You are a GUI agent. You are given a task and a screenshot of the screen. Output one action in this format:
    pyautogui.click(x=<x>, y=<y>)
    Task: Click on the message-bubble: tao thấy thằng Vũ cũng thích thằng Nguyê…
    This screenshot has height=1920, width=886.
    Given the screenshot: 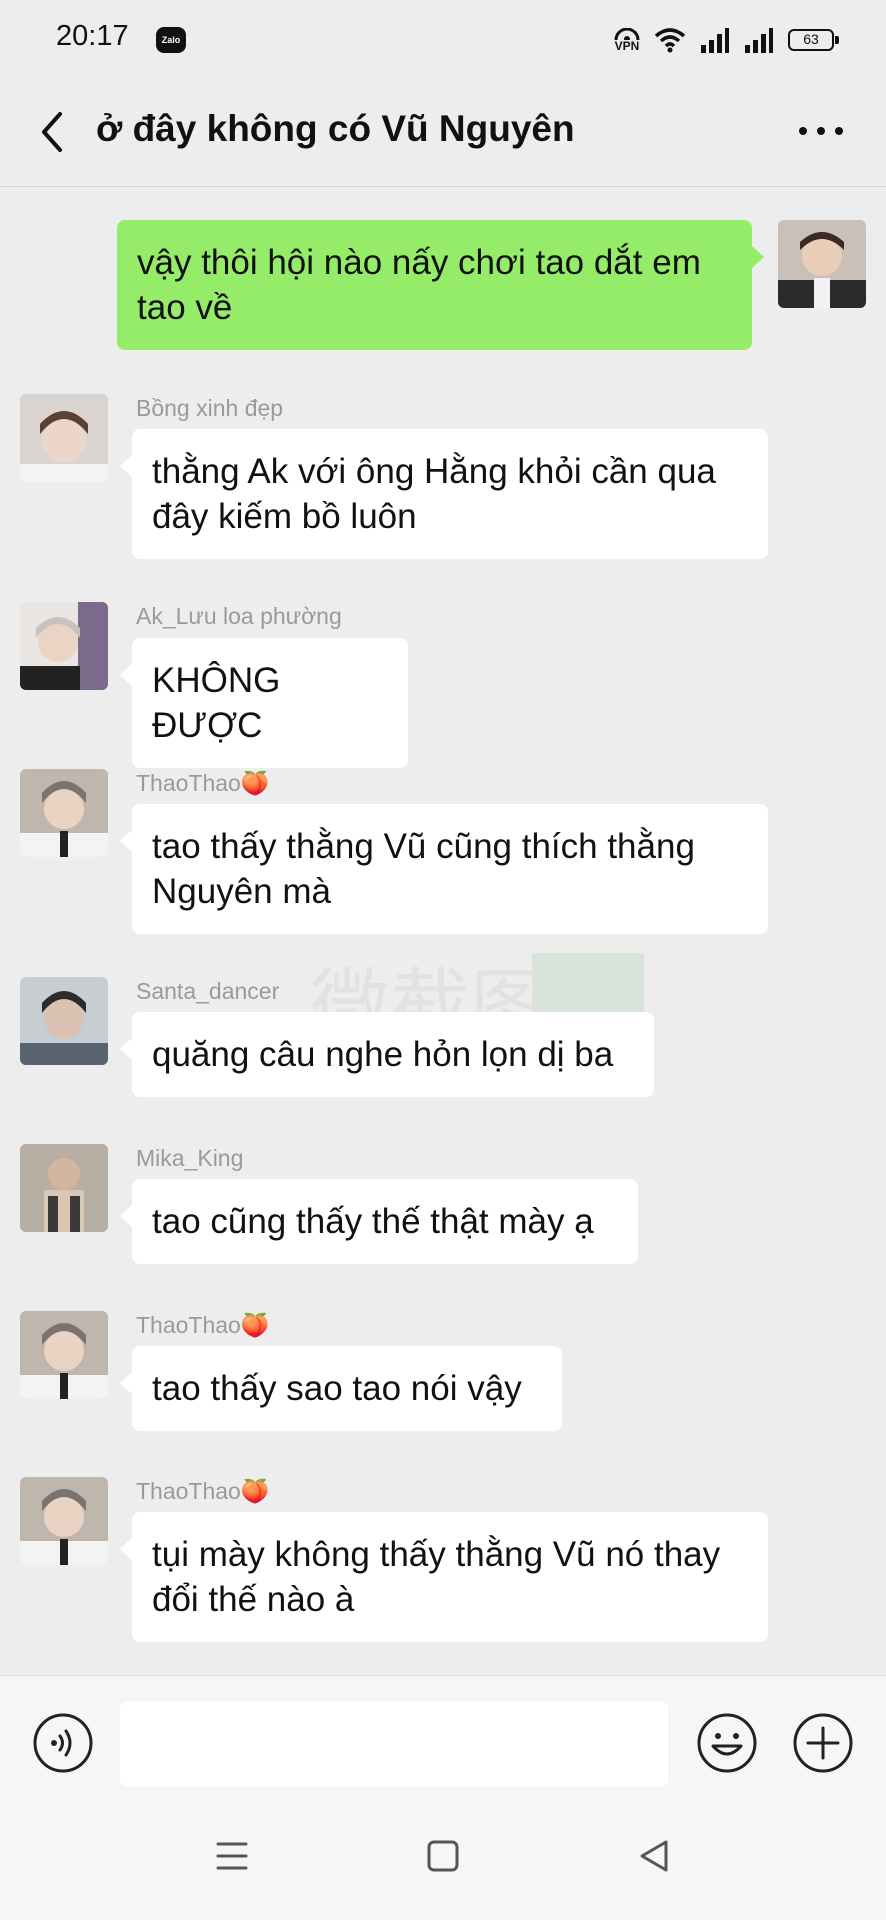 What is the action you would take?
    pyautogui.click(x=444, y=869)
    